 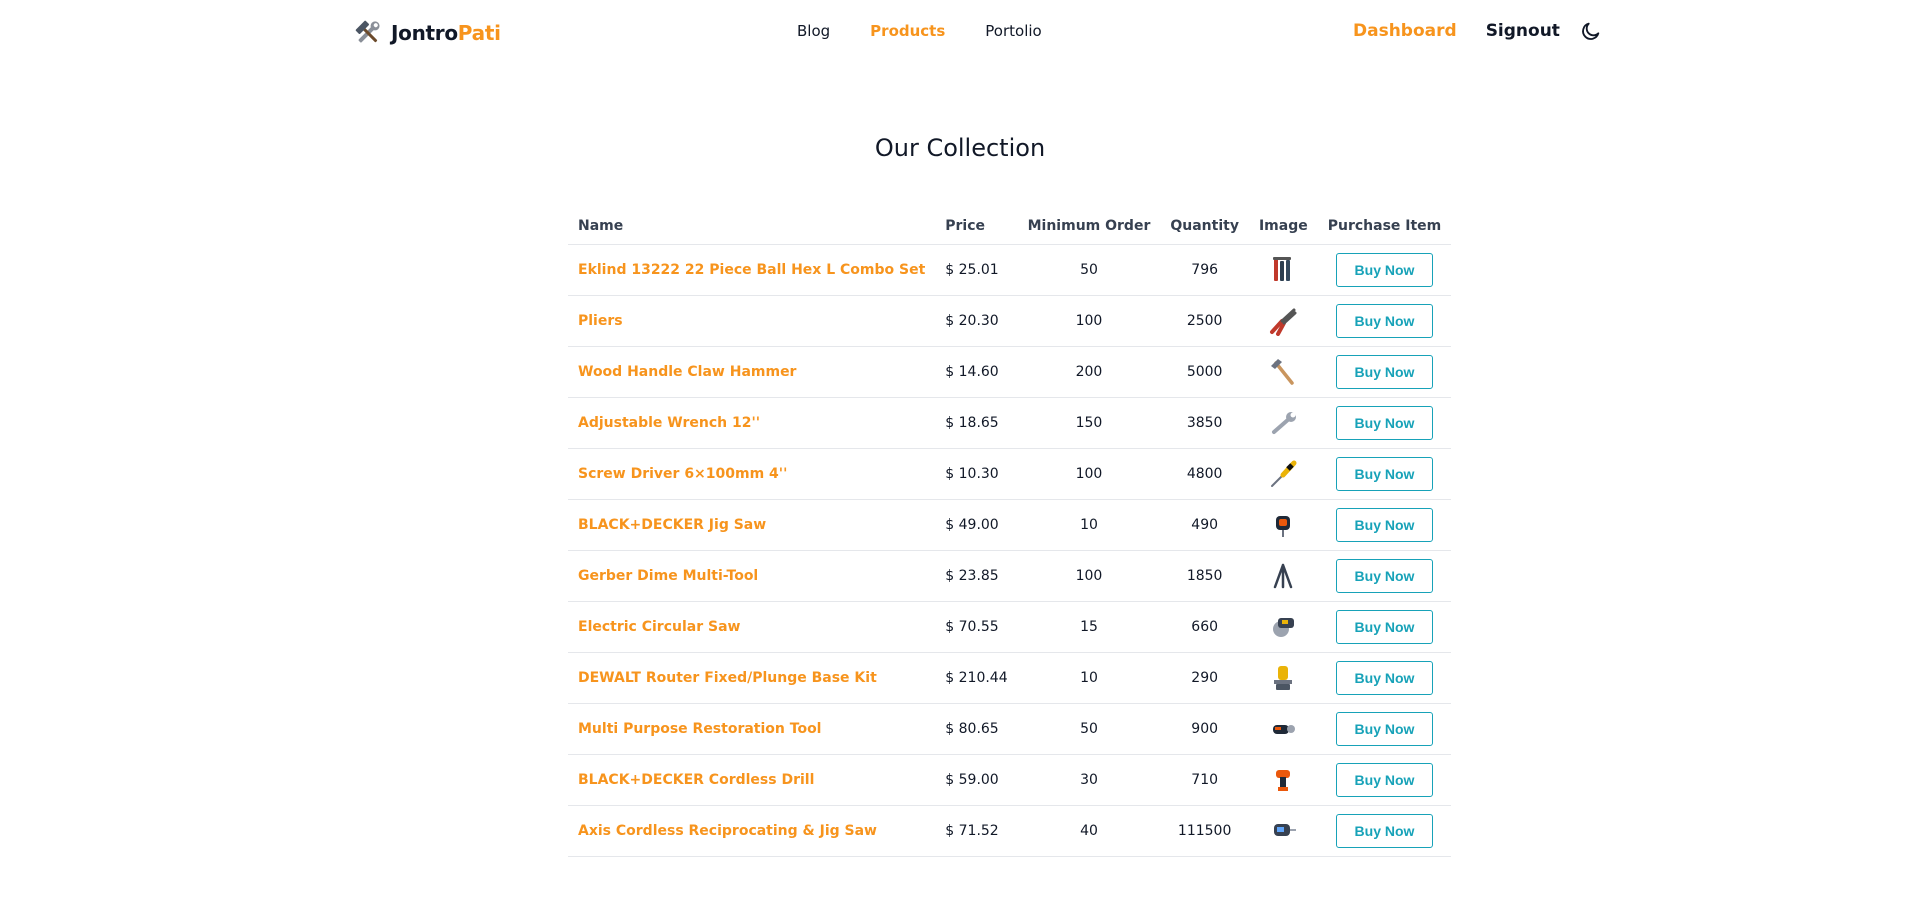 I want to click on dashboard-link: Dashboard, so click(x=1405, y=31).